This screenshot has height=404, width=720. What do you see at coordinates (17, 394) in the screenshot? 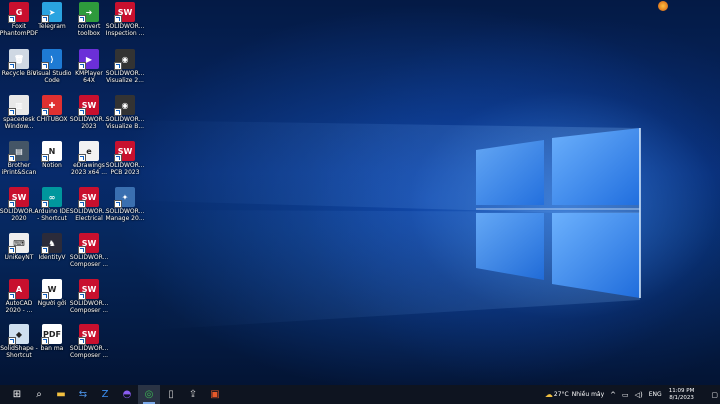
I see `taskbar-start-button: ⊞` at bounding box center [17, 394].